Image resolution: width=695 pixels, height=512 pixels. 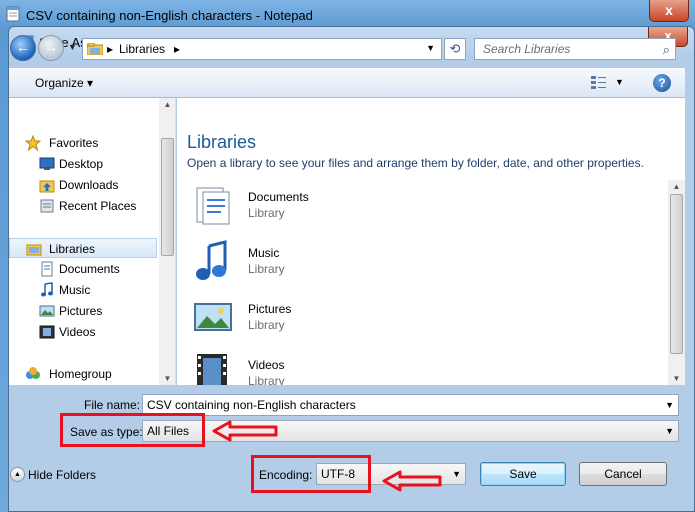 I want to click on back-arrow-icon: ←, so click(x=23, y=47).